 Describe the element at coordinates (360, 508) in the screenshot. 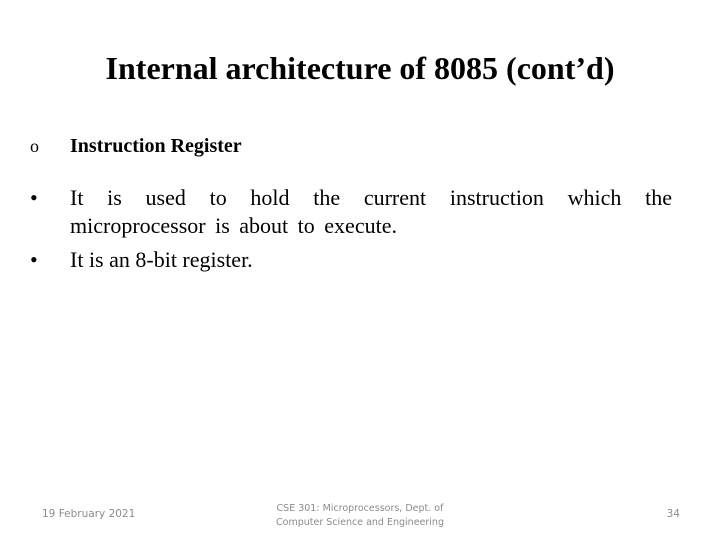

I see `footer-course-line-1: CSE 301: Microprocessors, Dept. of` at that location.